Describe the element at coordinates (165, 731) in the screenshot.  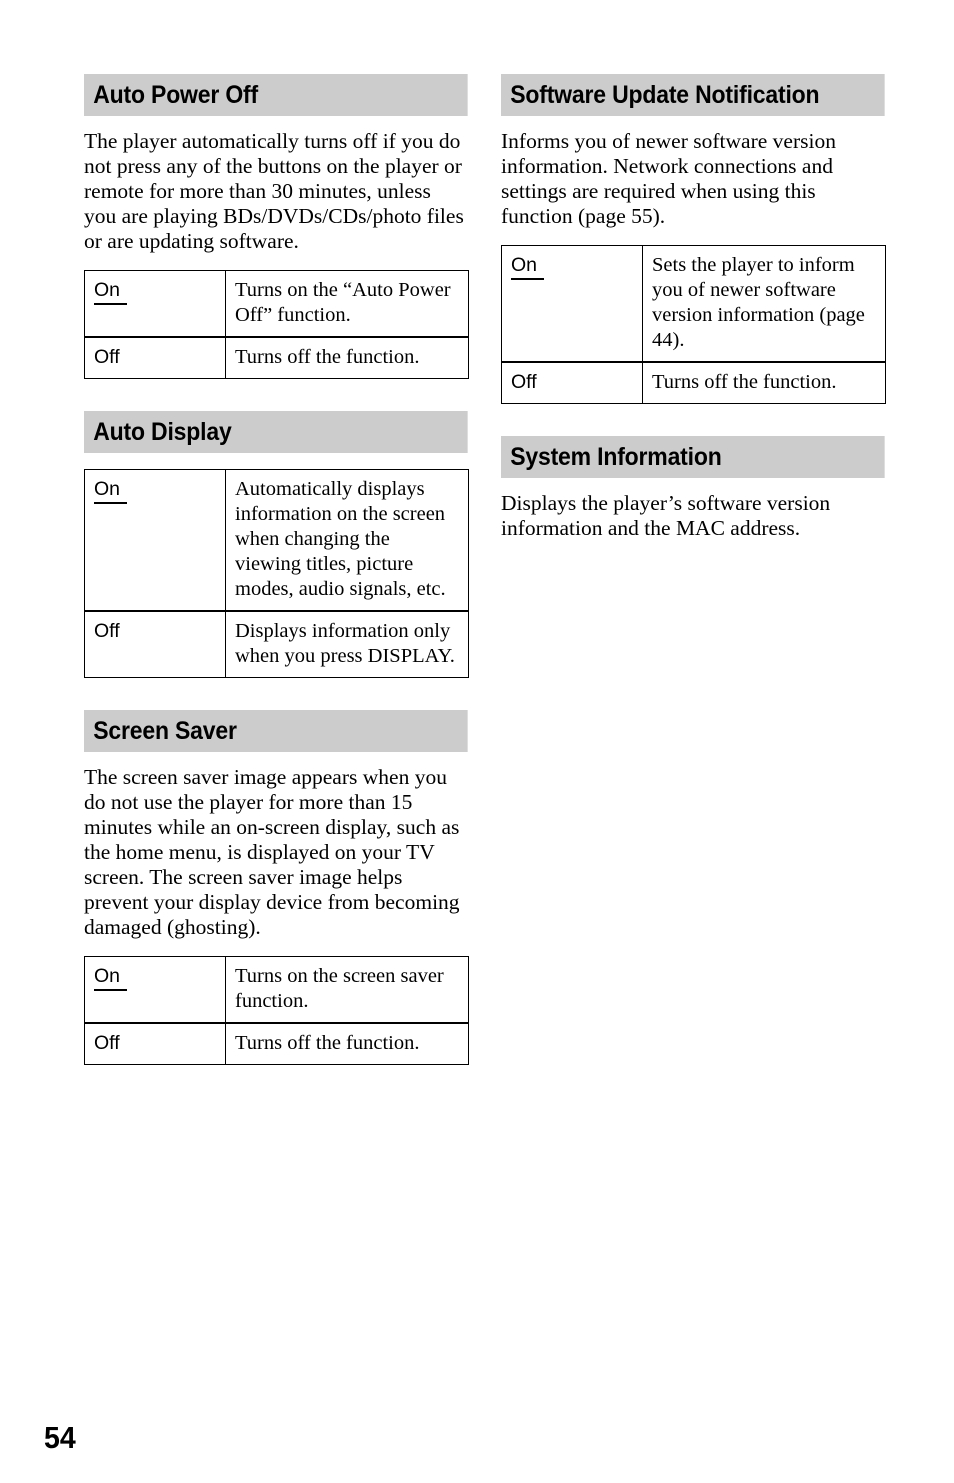
I see `section-heading-label: Screen Saver` at that location.